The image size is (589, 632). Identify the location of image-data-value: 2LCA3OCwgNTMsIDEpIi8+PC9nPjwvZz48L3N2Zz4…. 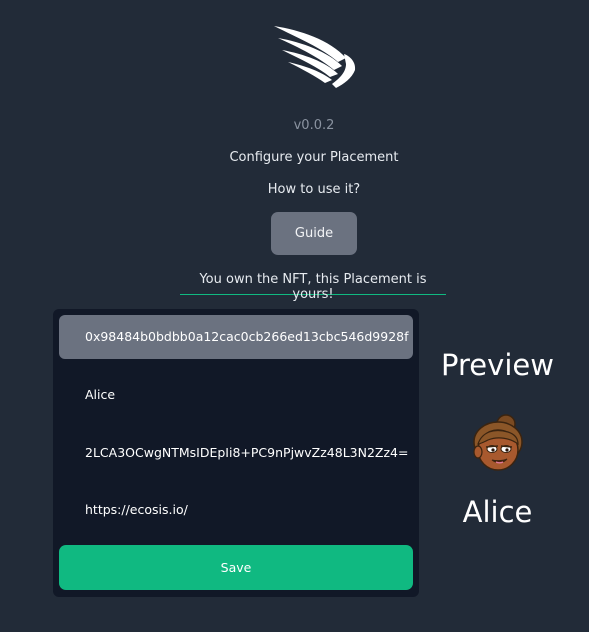
(247, 452).